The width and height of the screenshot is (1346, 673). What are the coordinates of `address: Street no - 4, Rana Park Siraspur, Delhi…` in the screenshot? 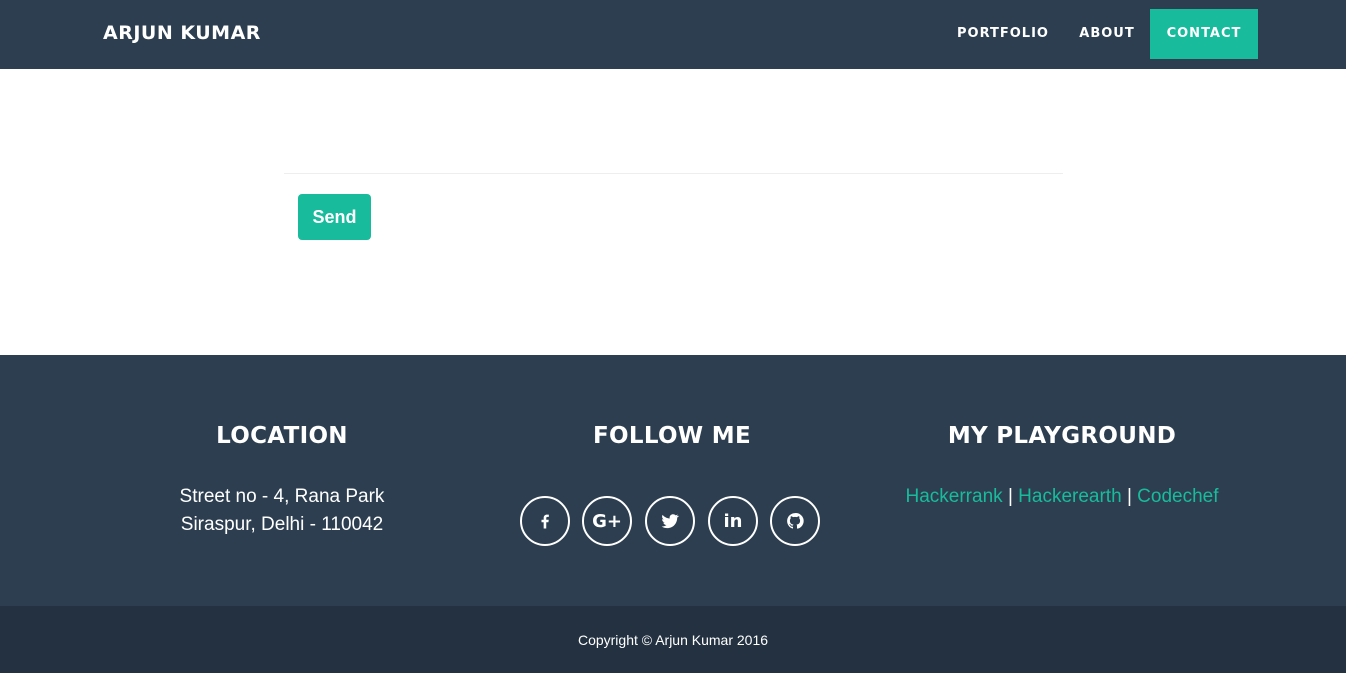 It's located at (282, 511).